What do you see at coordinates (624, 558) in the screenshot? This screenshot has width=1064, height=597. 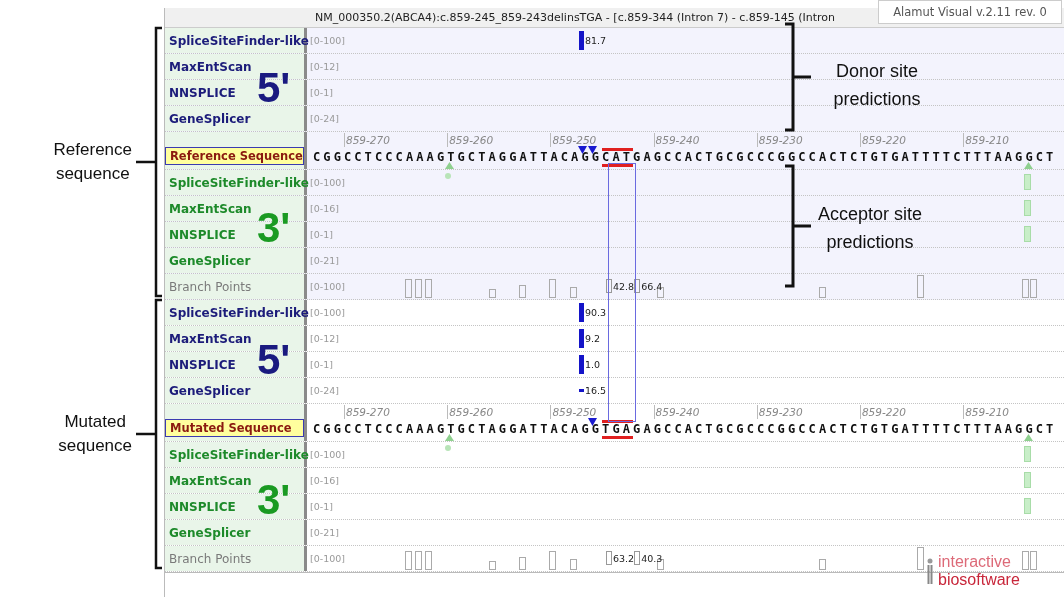 I see `score-value: 63.2` at bounding box center [624, 558].